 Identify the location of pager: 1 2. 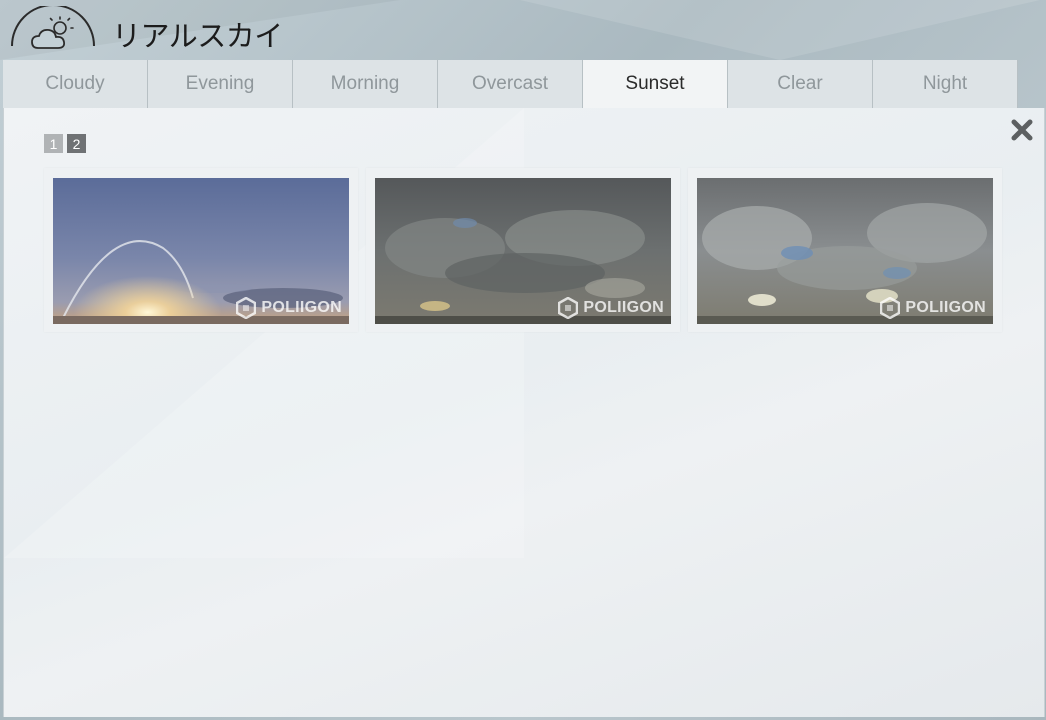
(65, 143).